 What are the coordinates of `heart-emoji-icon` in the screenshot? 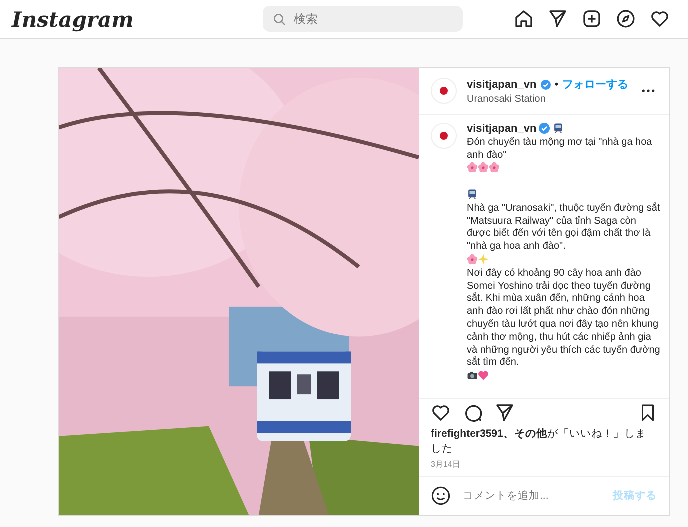 It's located at (483, 376).